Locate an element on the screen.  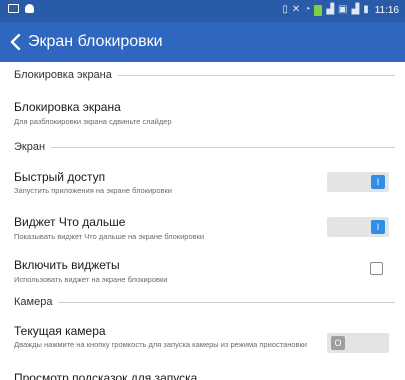
section-label: Камера is located at coordinates (33, 302).